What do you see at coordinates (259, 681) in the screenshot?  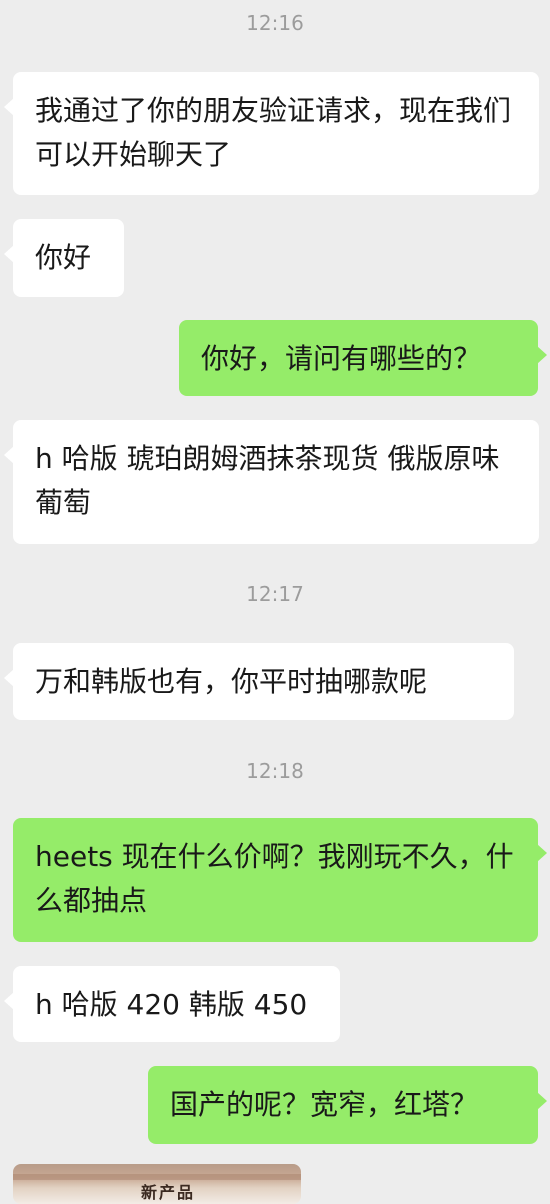 I see `incoming-message: 万和韩版也有，你平时抽哪款呢` at bounding box center [259, 681].